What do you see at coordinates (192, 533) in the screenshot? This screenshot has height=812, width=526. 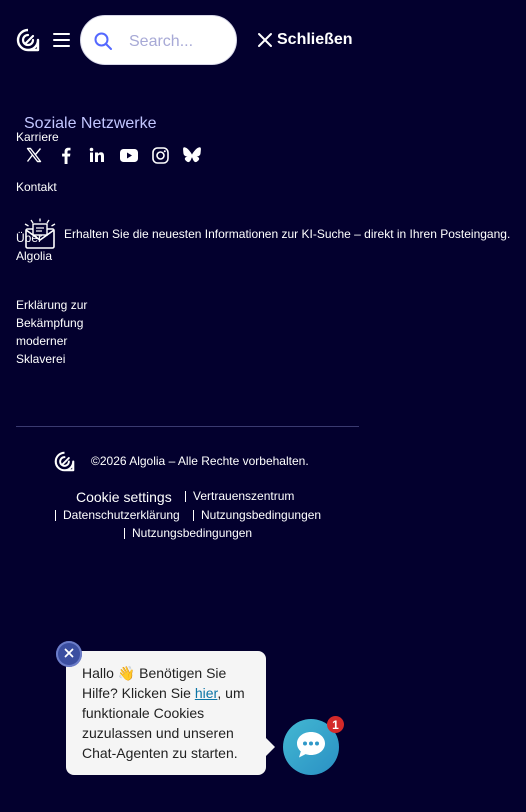 I see `terms-of-use-link-2: Nutzungsbedingungen` at bounding box center [192, 533].